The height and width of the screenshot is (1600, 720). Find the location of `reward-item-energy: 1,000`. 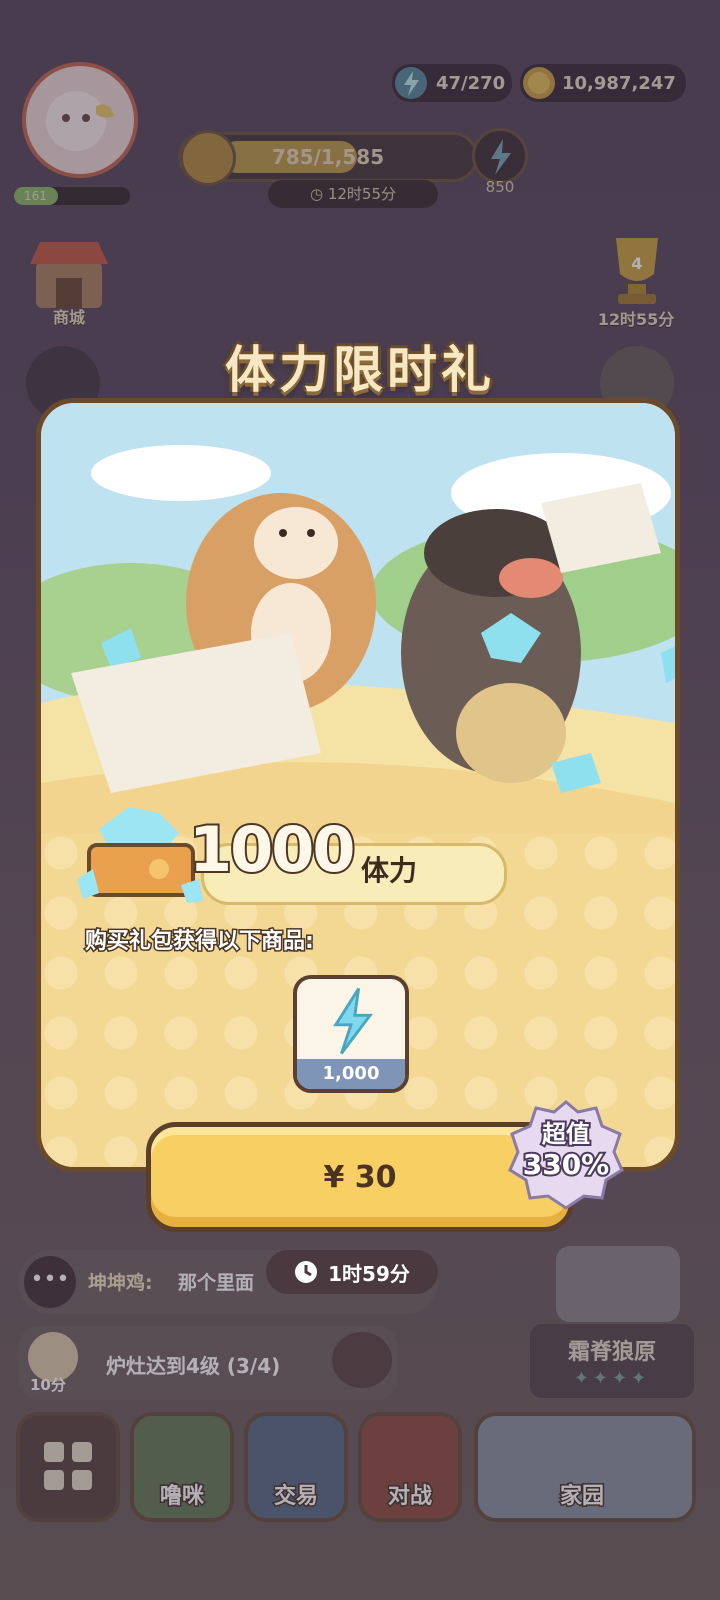

reward-item-energy: 1,000 is located at coordinates (351, 1034).